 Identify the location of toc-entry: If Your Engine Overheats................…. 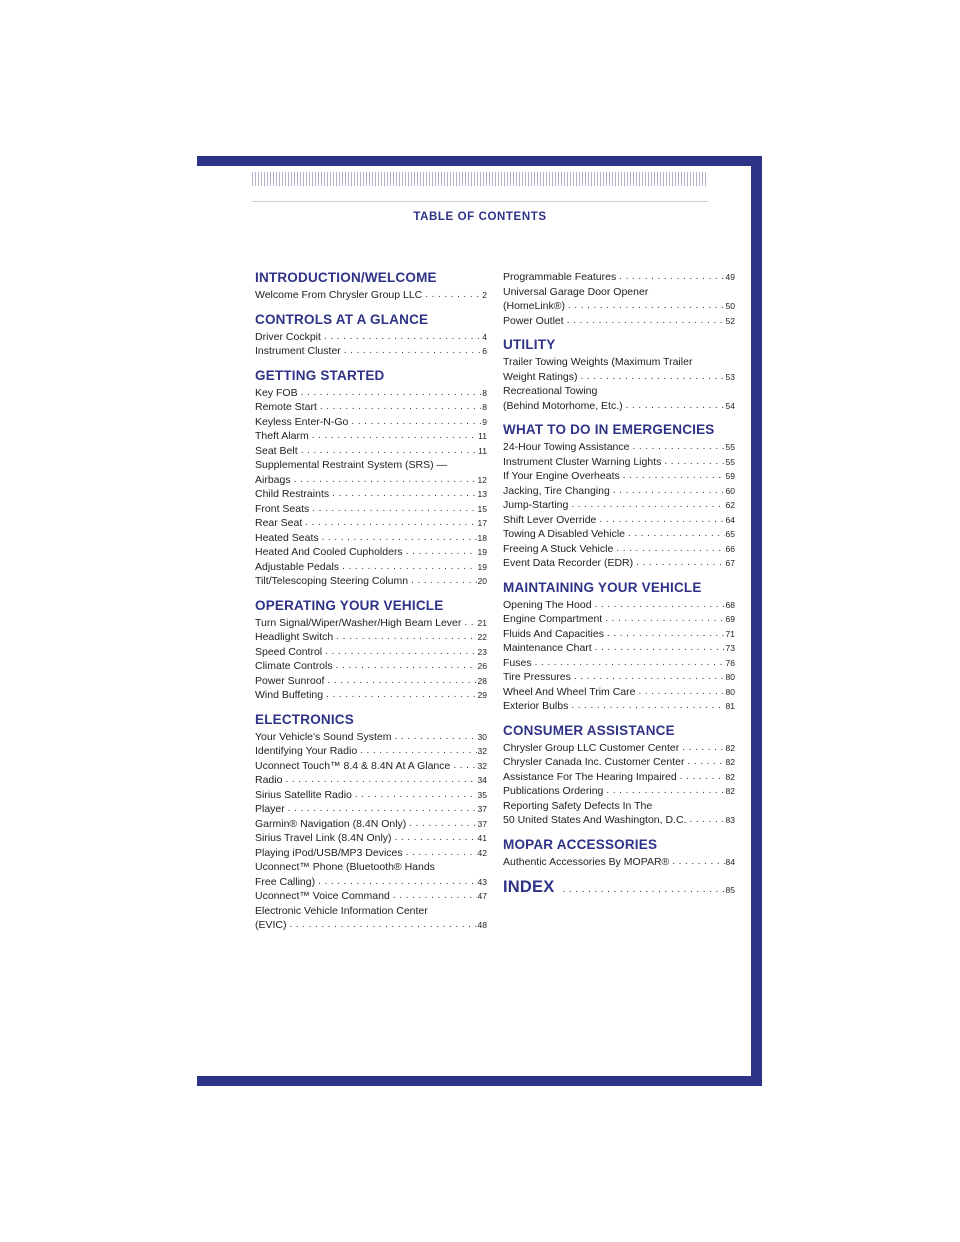
(619, 476).